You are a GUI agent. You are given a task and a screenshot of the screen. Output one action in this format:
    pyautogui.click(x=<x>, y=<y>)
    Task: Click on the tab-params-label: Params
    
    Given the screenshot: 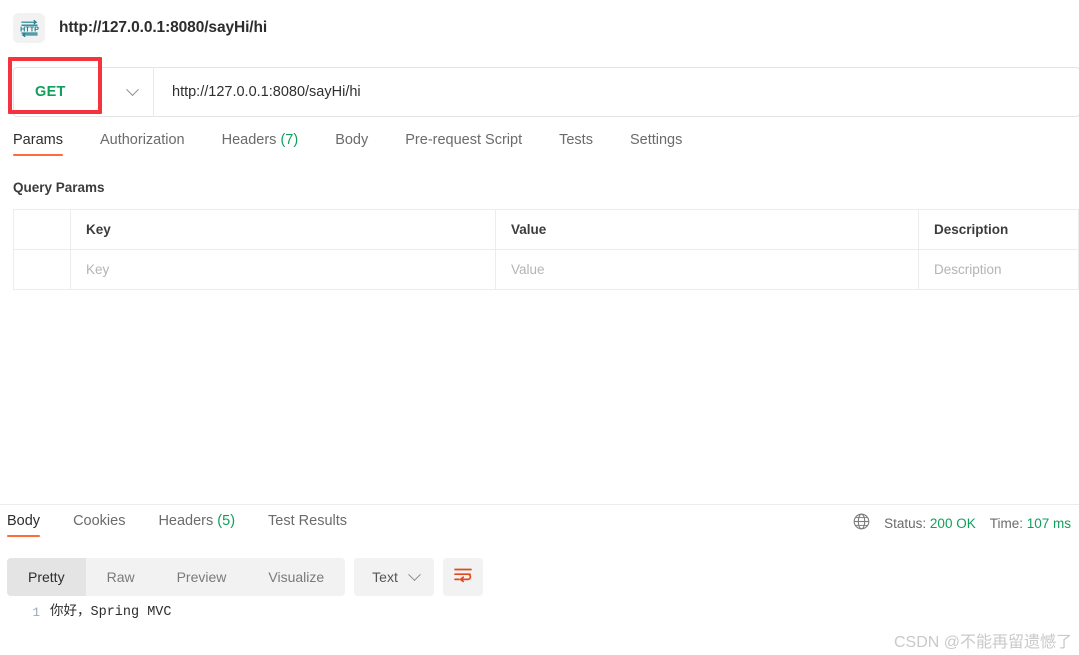 What is the action you would take?
    pyautogui.click(x=38, y=140)
    